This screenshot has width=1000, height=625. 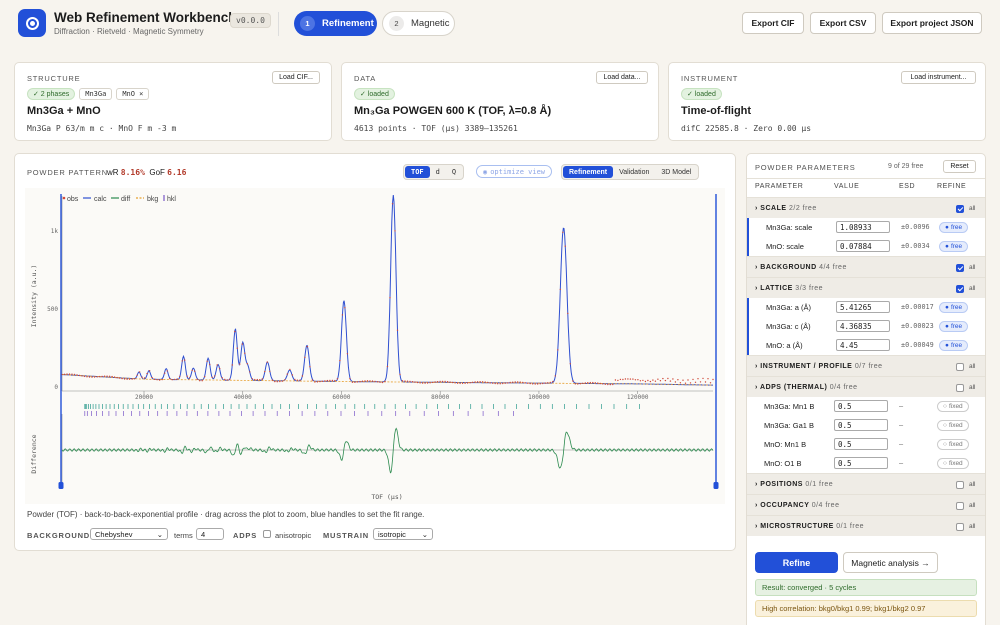 I want to click on anisotropic-checkbox, so click(x=267, y=534).